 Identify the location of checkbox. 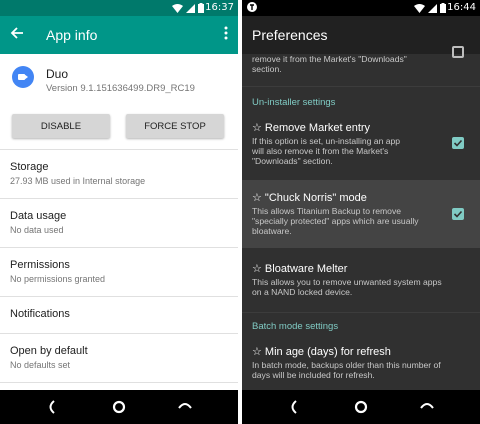
(458, 52).